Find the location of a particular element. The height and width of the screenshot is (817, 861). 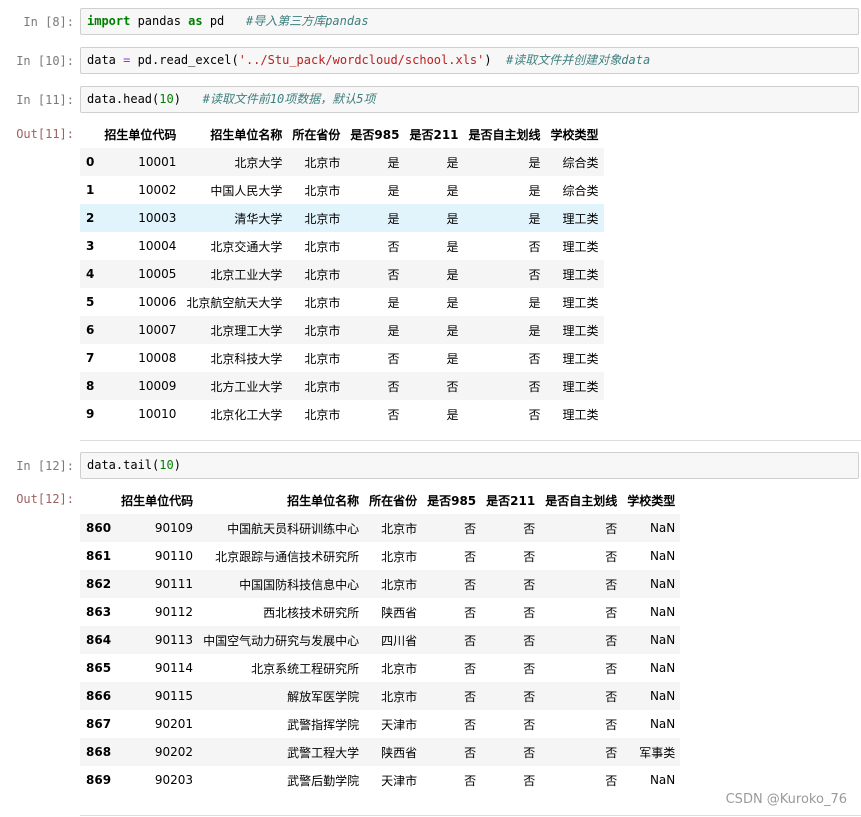

table-cell: 解放军医学院 is located at coordinates (323, 696).